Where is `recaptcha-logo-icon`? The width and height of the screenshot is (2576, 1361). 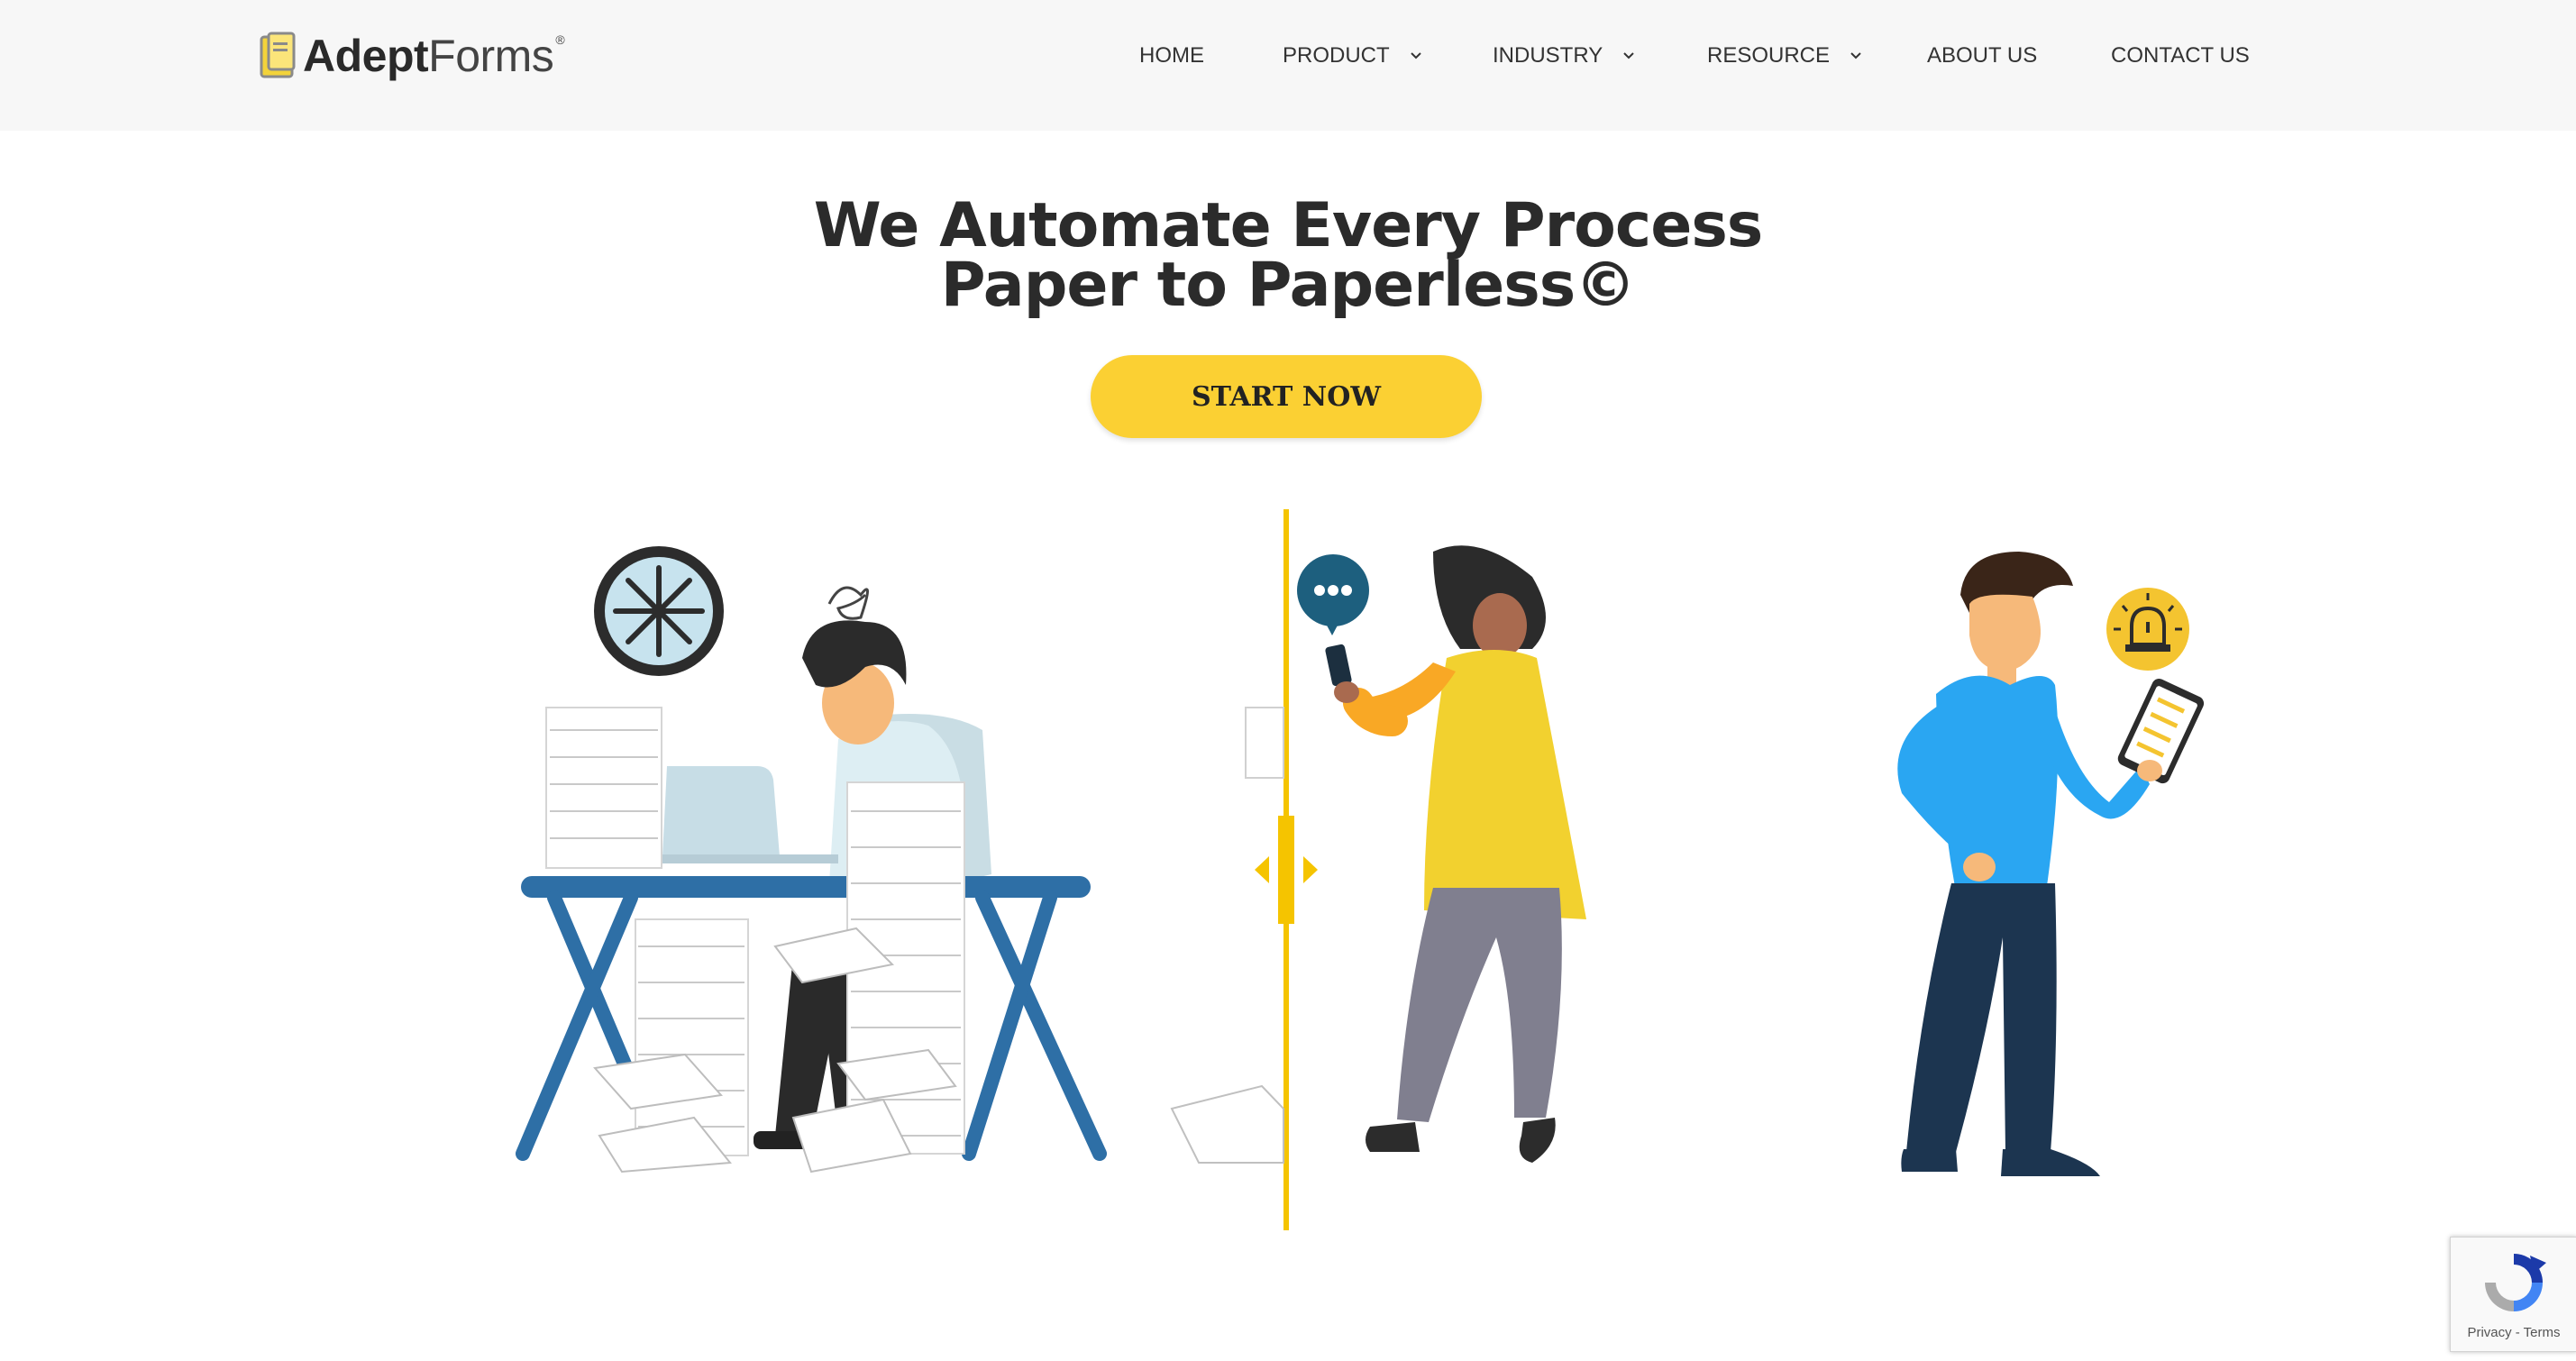 recaptcha-logo-icon is located at coordinates (2515, 1282).